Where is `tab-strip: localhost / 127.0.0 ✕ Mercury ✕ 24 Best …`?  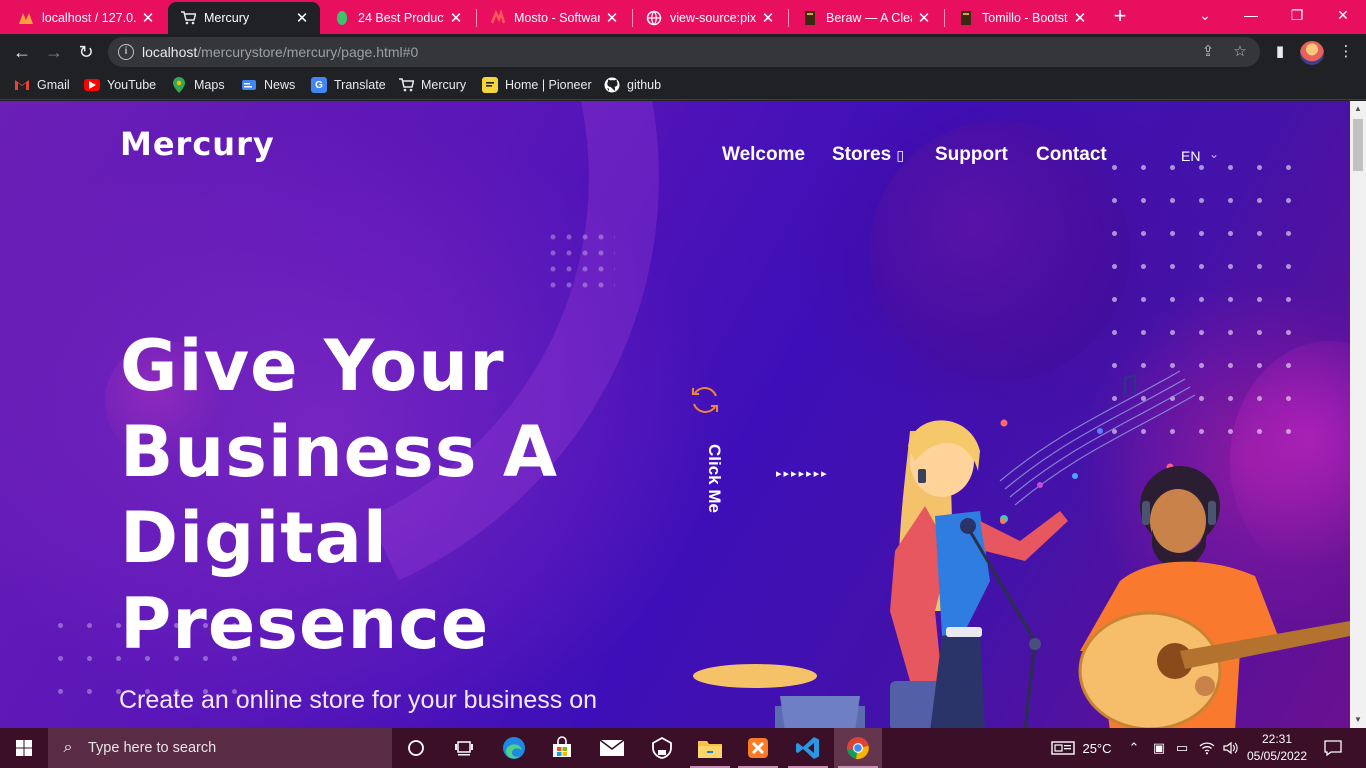 tab-strip: localhost / 127.0.0 ✕ Mercury ✕ 24 Best … is located at coordinates (683, 17).